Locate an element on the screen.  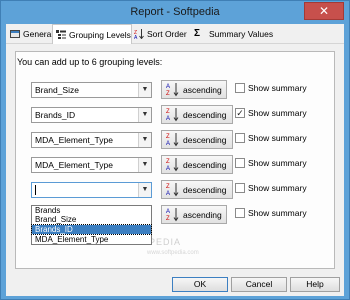
show-summary-label-3: Show summary is located at coordinates (277, 138).